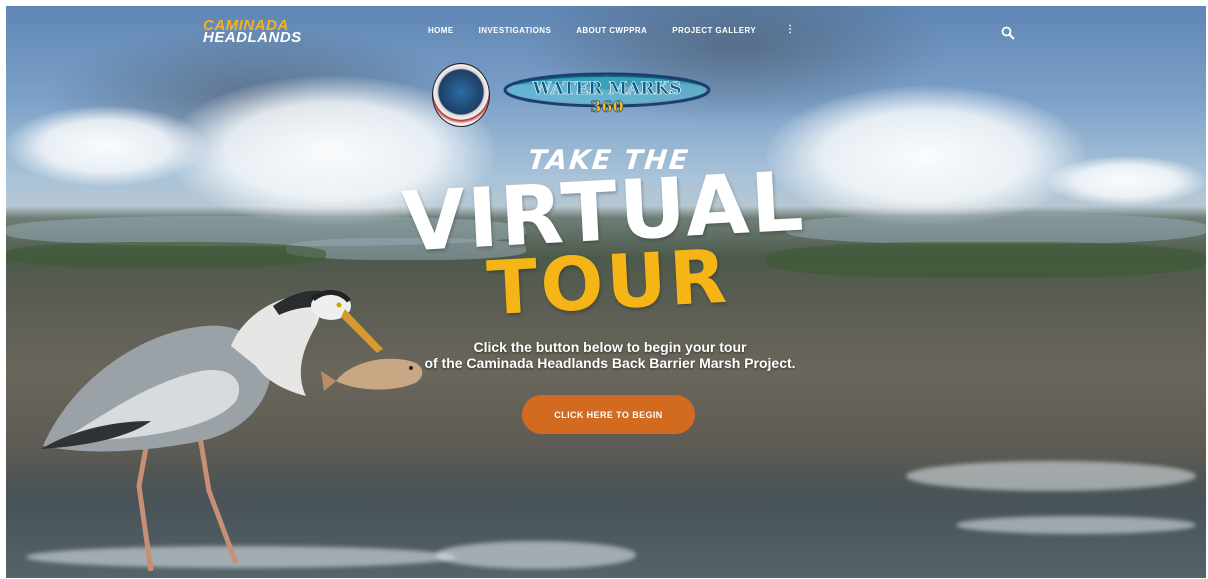  What do you see at coordinates (252, 37) in the screenshot?
I see `logo-line-2: HEADLANDS` at bounding box center [252, 37].